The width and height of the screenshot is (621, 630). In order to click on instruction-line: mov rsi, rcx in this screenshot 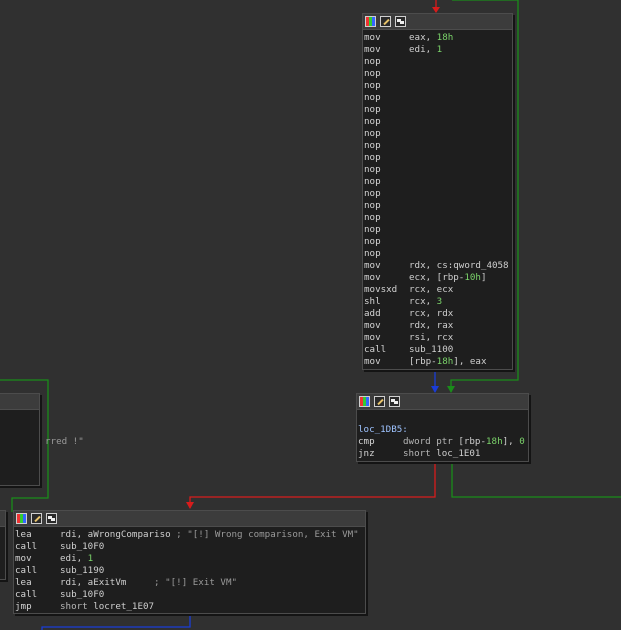, I will do `click(438, 338)`.